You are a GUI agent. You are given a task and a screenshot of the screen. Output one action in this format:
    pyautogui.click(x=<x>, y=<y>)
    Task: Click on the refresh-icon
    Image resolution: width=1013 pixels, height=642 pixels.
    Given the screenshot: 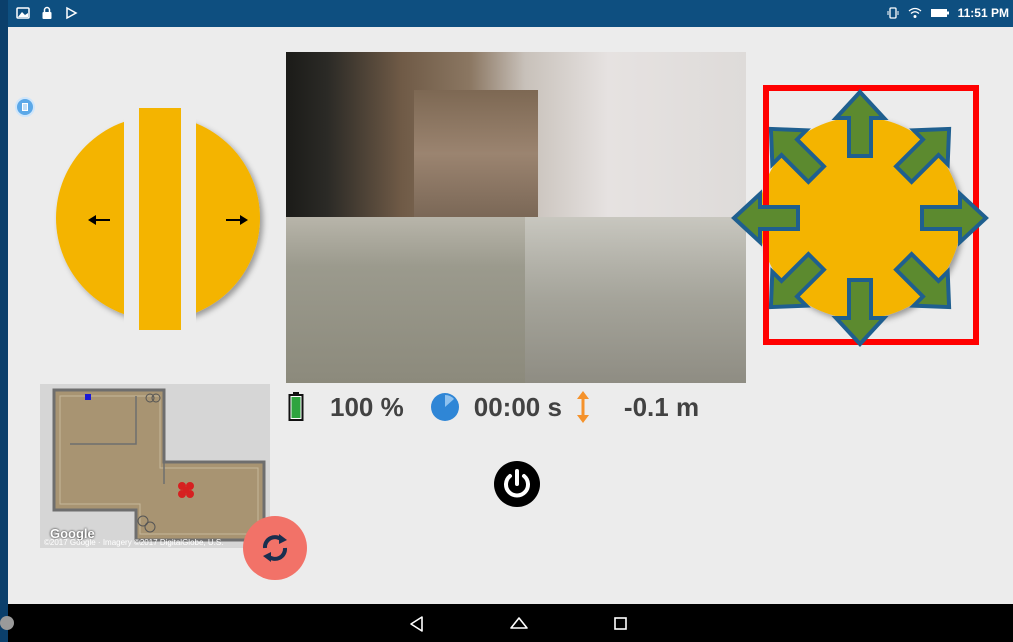 What is the action you would take?
    pyautogui.click(x=275, y=548)
    